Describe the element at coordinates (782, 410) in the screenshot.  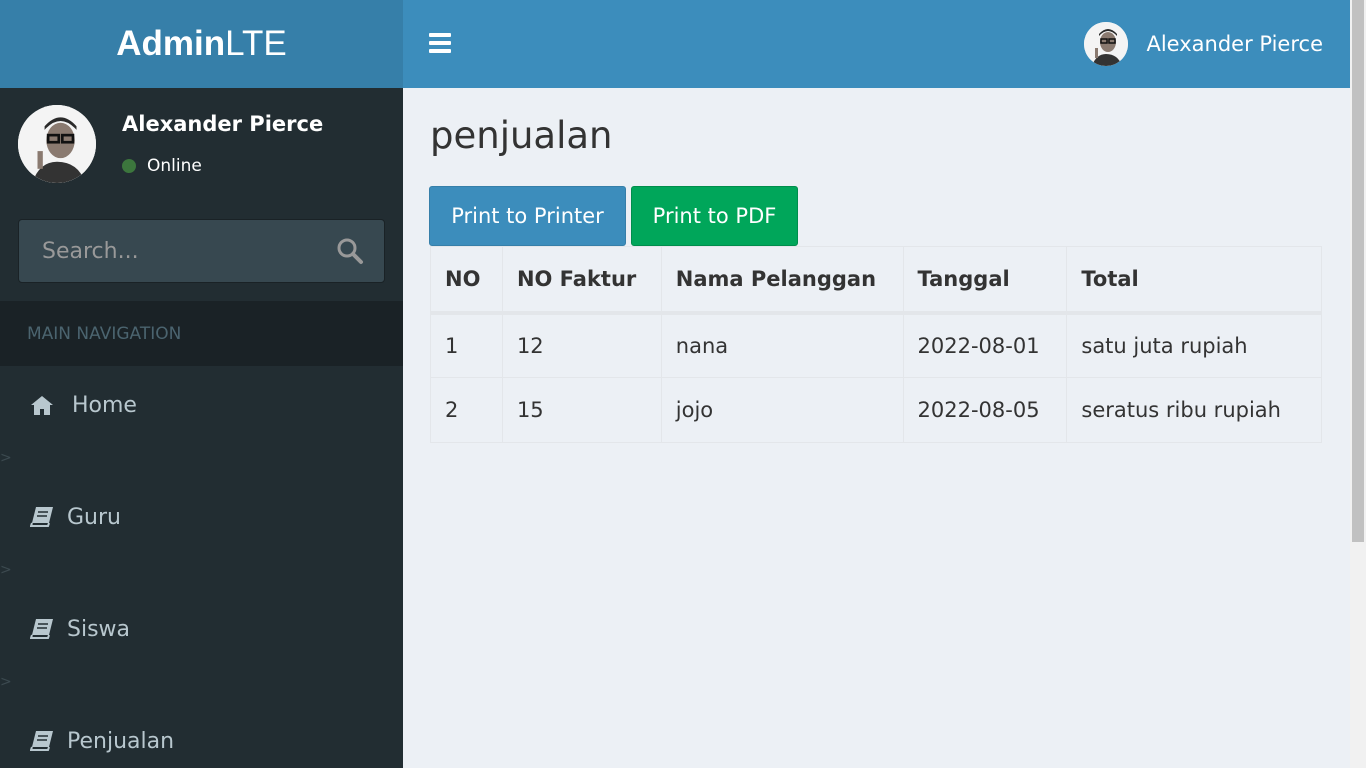
I see `table-cell: jojo` at that location.